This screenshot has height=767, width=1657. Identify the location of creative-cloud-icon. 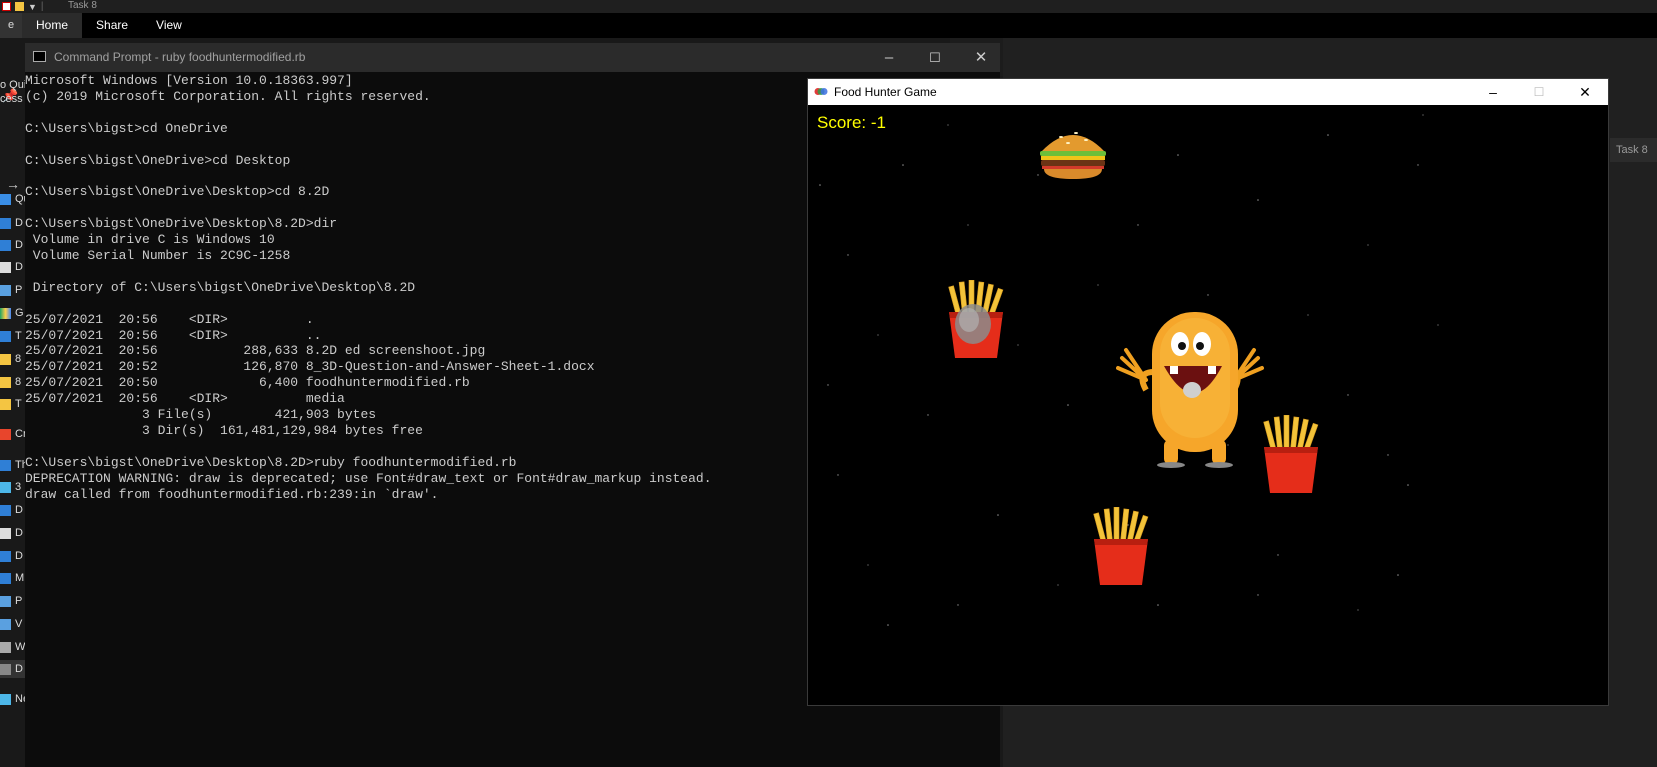
(5, 434).